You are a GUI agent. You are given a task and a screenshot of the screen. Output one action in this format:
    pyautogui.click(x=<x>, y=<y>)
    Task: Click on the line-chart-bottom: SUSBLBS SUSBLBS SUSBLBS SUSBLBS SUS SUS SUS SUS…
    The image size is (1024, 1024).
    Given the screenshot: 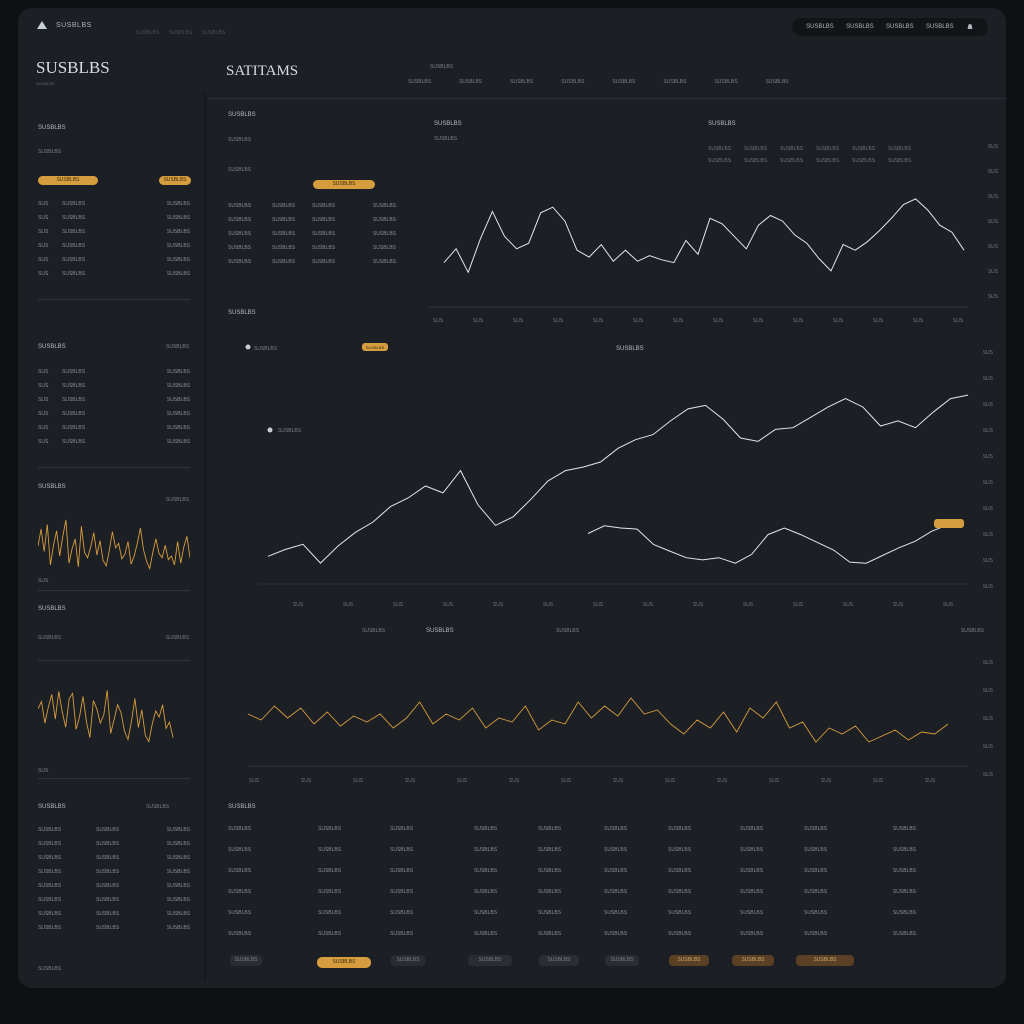 What is the action you would take?
    pyautogui.click(x=620, y=706)
    